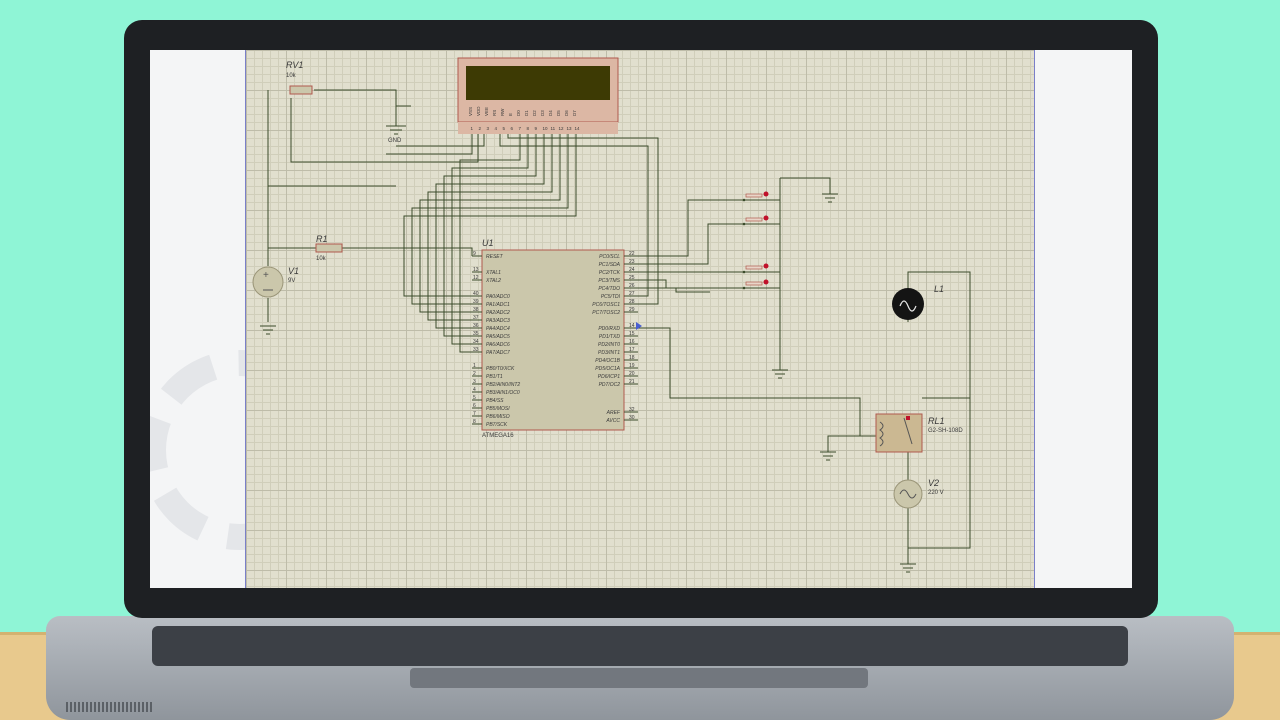 The image size is (1280, 720). I want to click on lcd-pin-number: 13, so click(570, 128).